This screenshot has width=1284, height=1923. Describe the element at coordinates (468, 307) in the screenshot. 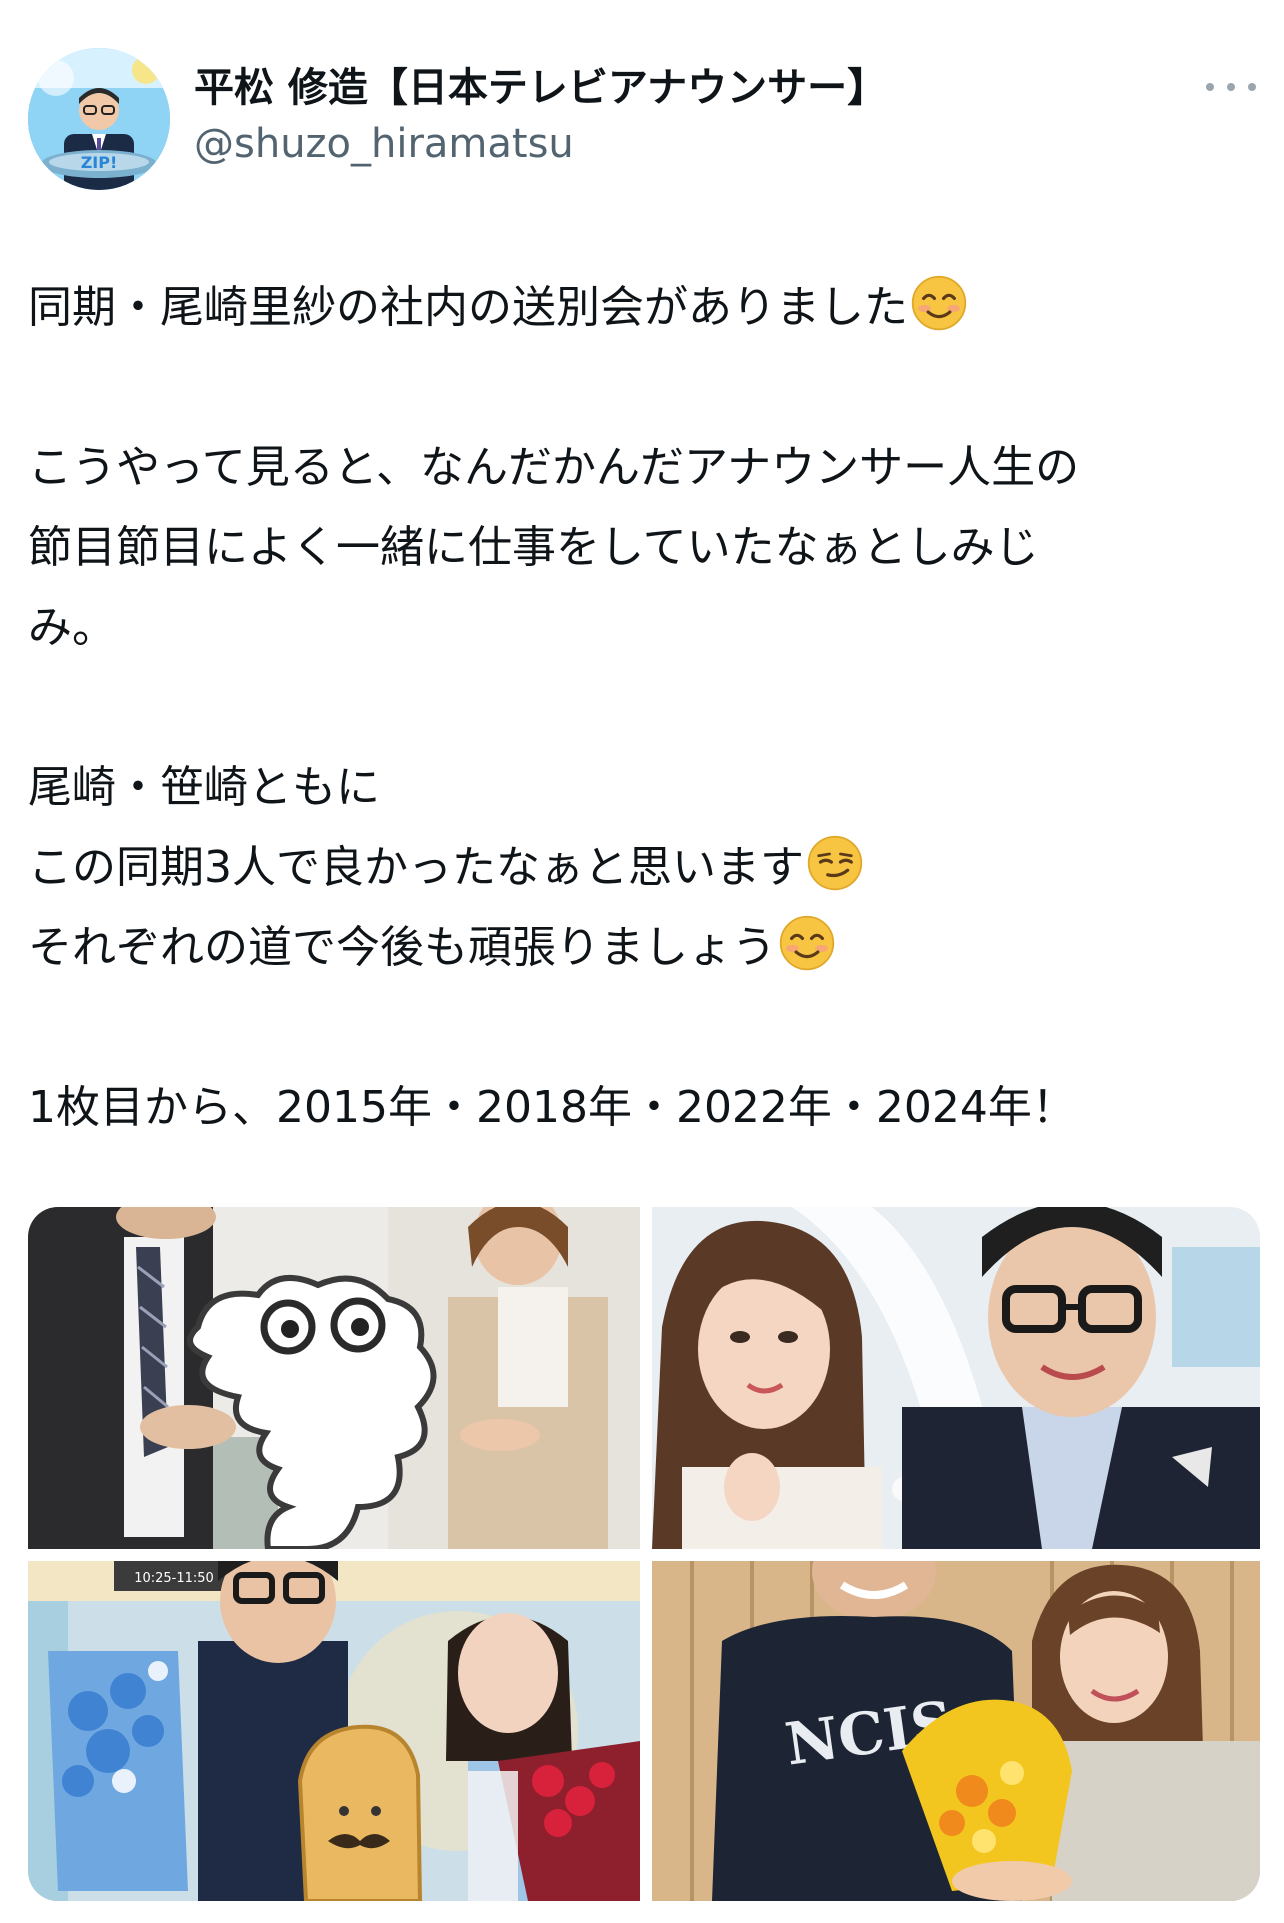

I see `tweet-line-text: 同期・尾崎里紗の社内の送別会がありました` at that location.